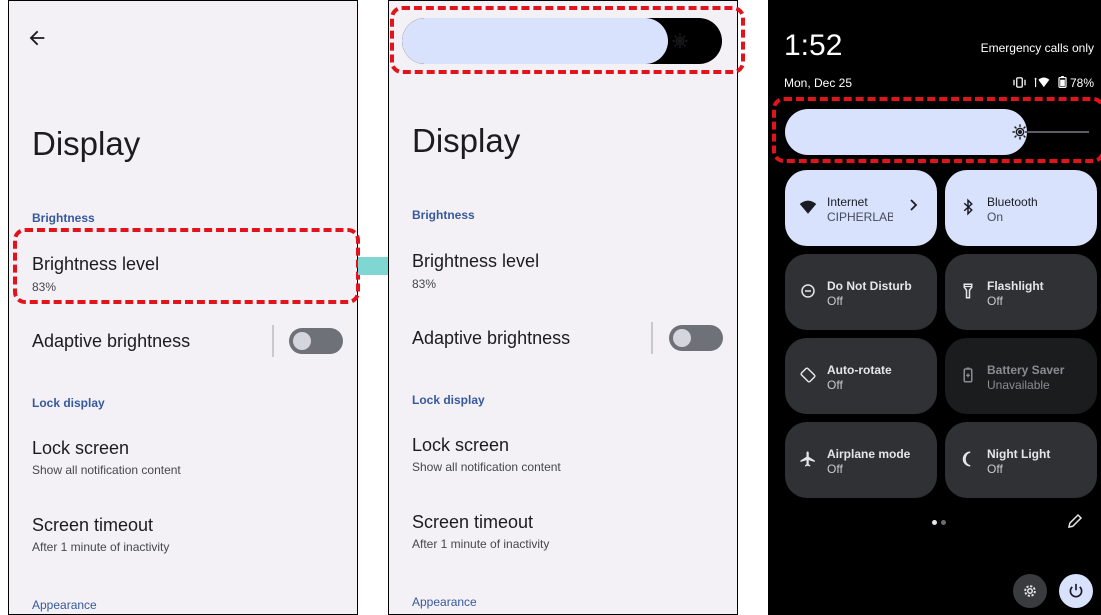  I want to click on emergency-calls-label: Emergency calls only, so click(1037, 48).